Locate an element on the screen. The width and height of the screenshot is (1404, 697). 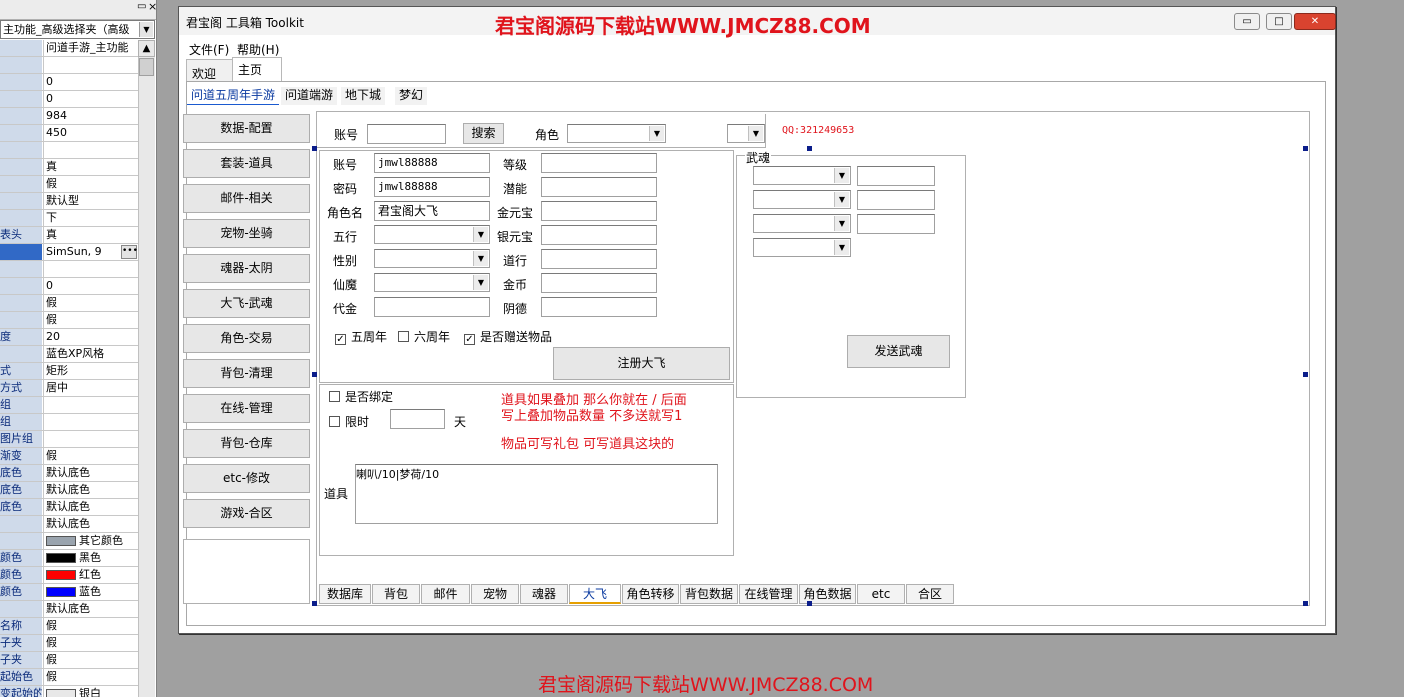
chk-5th-anniversary: ✓ 五周年 is located at coordinates (361, 336).